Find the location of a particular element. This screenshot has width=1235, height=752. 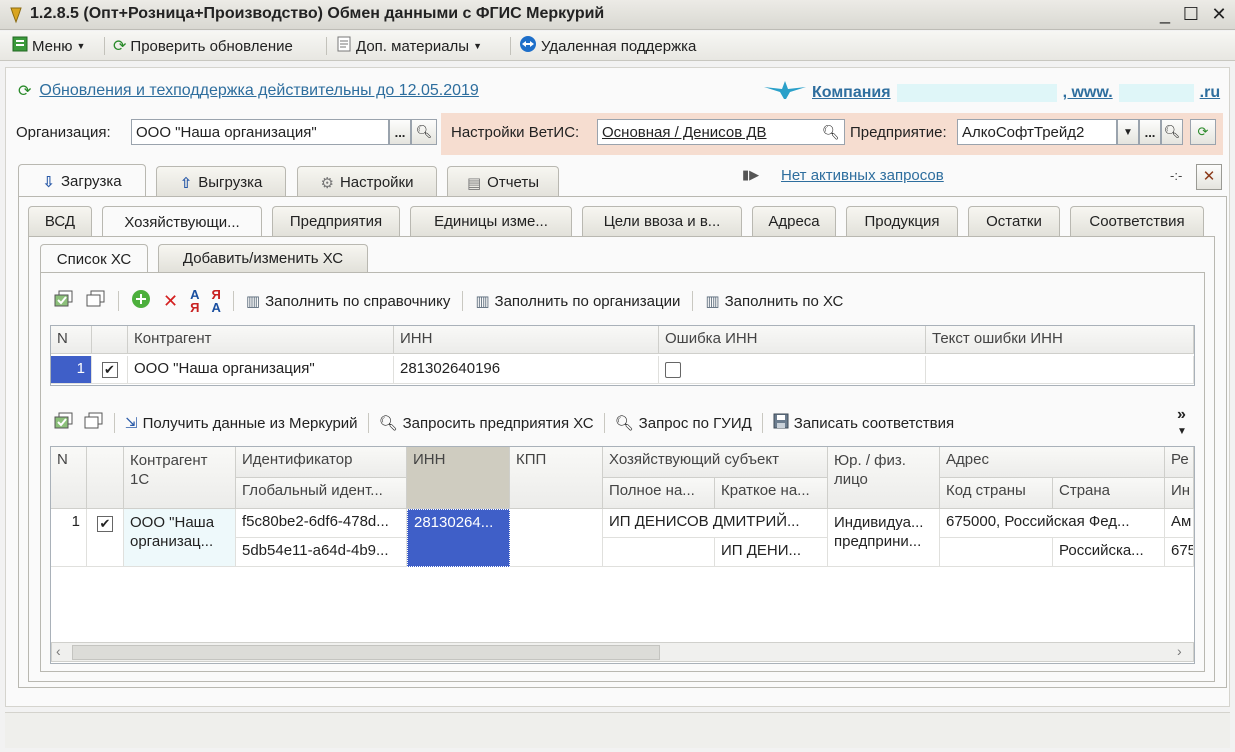

save-matches-button: Записать соответствия is located at coordinates (863, 423).